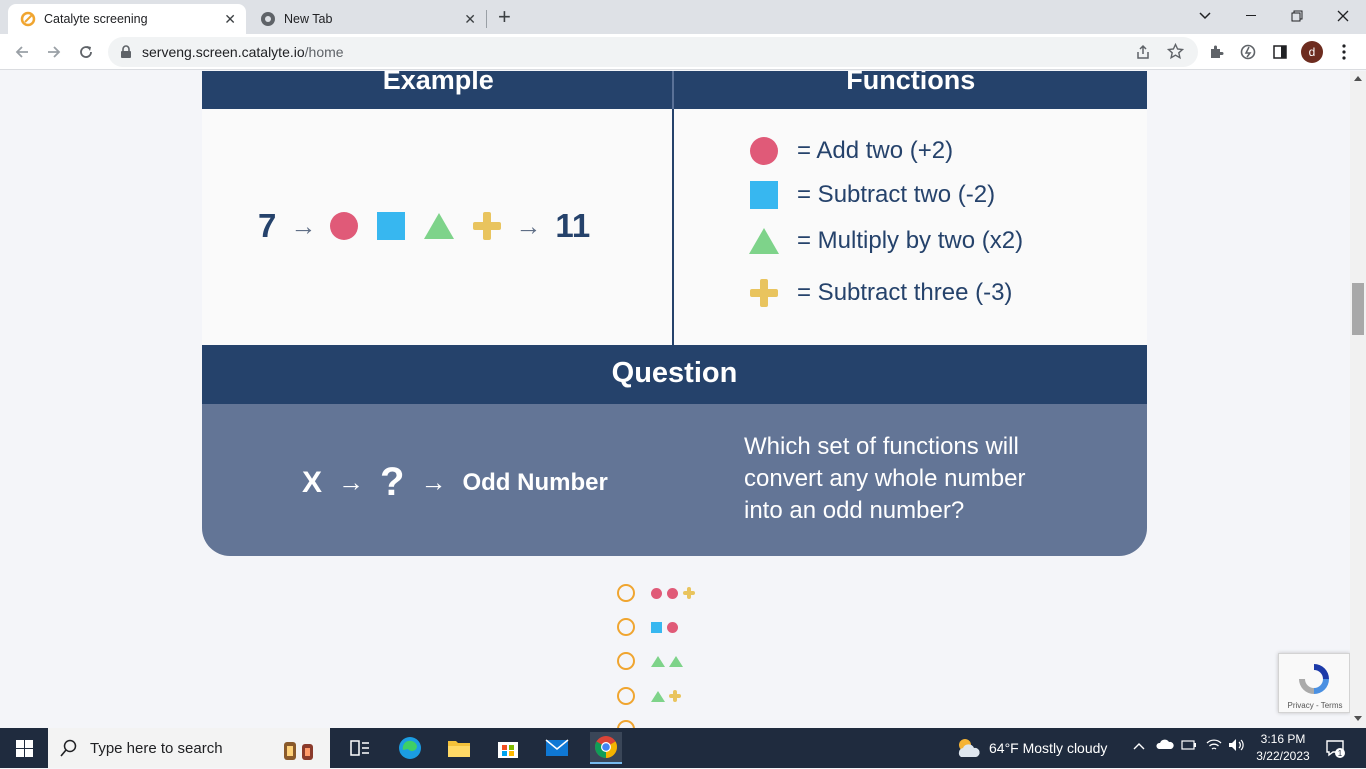 The height and width of the screenshot is (769, 1366). I want to click on search-placeholder: Type here to search, so click(156, 748).